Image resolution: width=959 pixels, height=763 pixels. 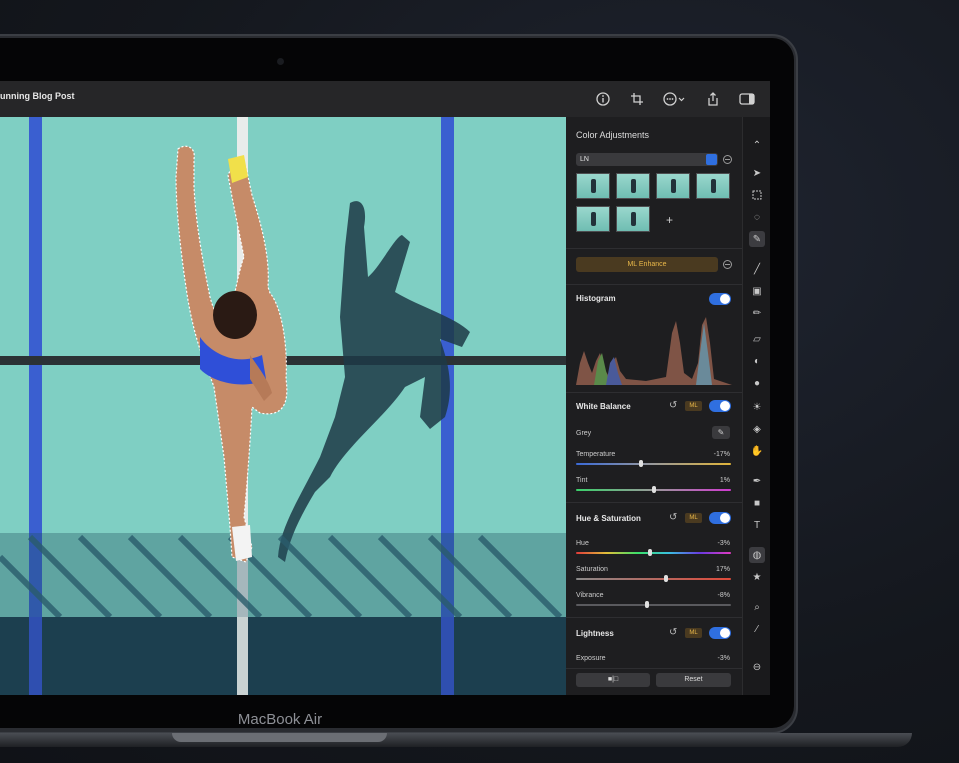 I want to click on hue-label: Hue, so click(x=582, y=543).